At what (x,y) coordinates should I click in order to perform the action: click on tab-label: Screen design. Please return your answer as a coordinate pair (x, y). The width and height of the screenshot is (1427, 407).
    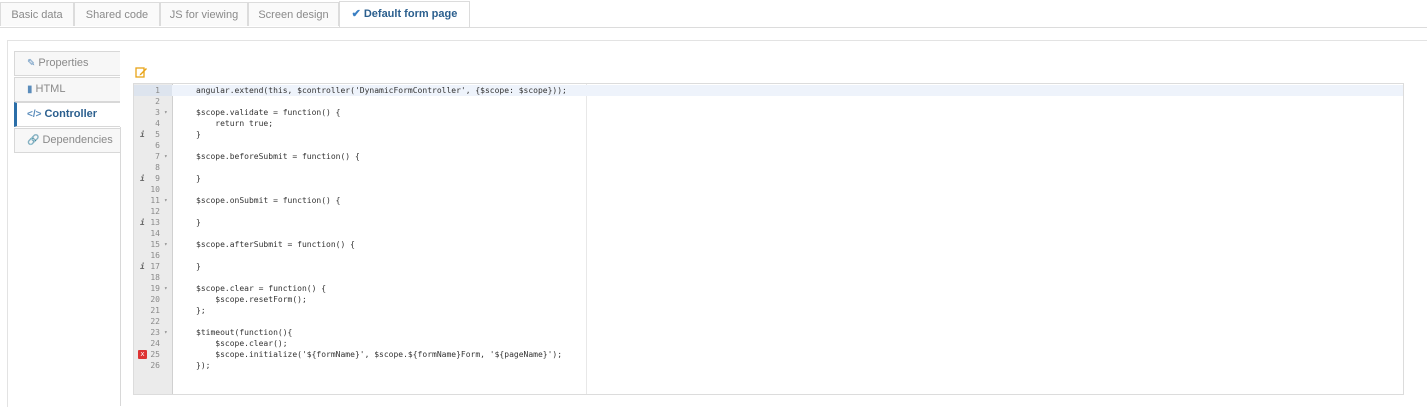
    Looking at the image, I should click on (293, 15).